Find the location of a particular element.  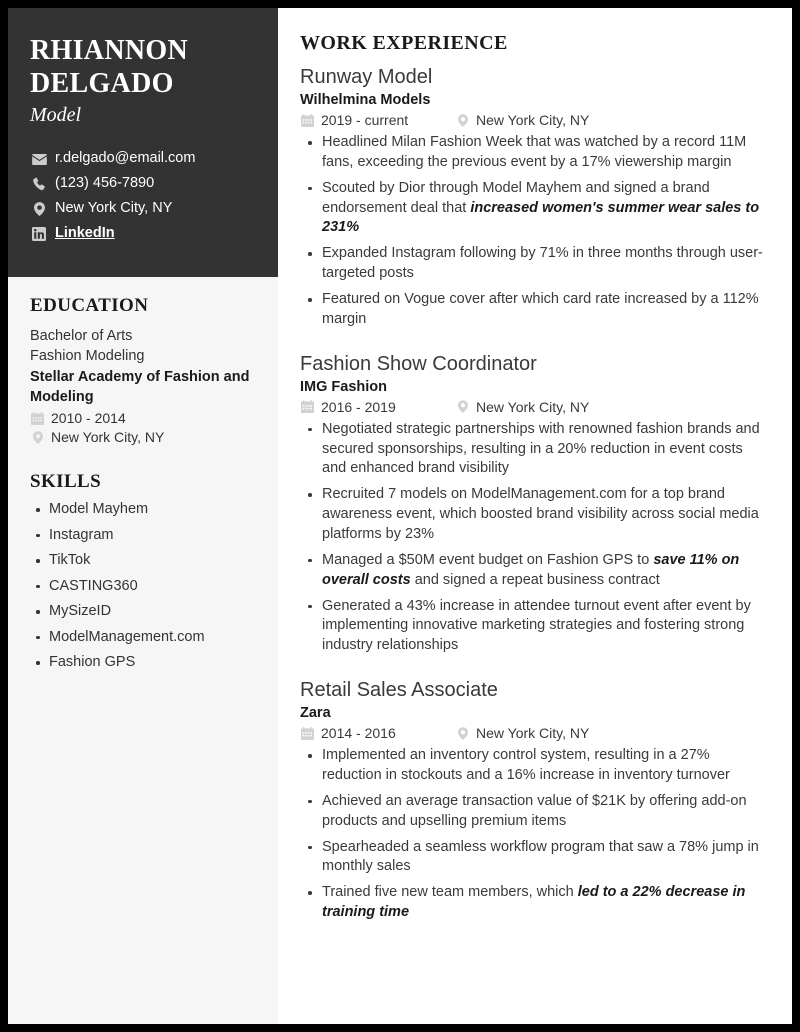

job-dates: 2016 - 2019 is located at coordinates (377, 407).